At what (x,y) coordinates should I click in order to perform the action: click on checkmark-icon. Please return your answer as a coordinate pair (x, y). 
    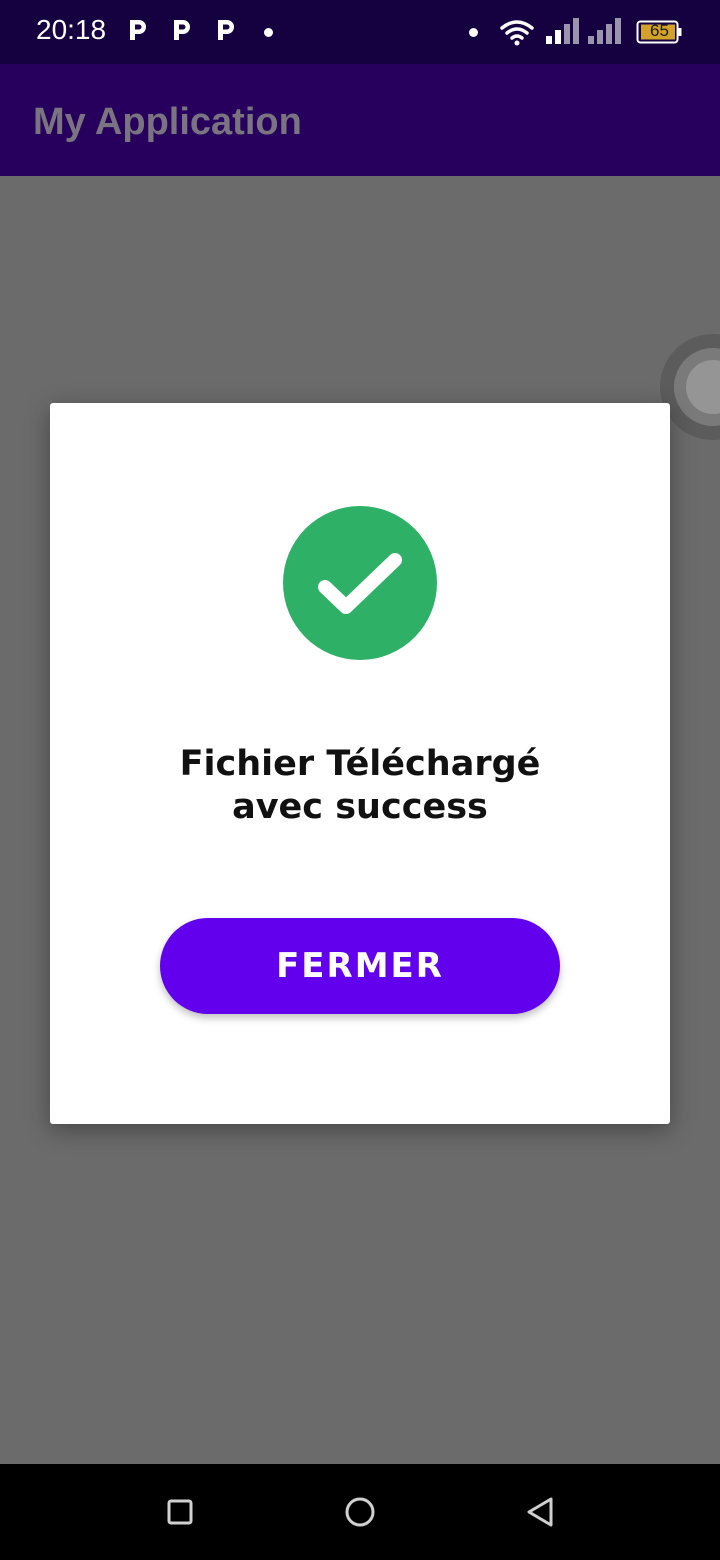
    Looking at the image, I should click on (360, 583).